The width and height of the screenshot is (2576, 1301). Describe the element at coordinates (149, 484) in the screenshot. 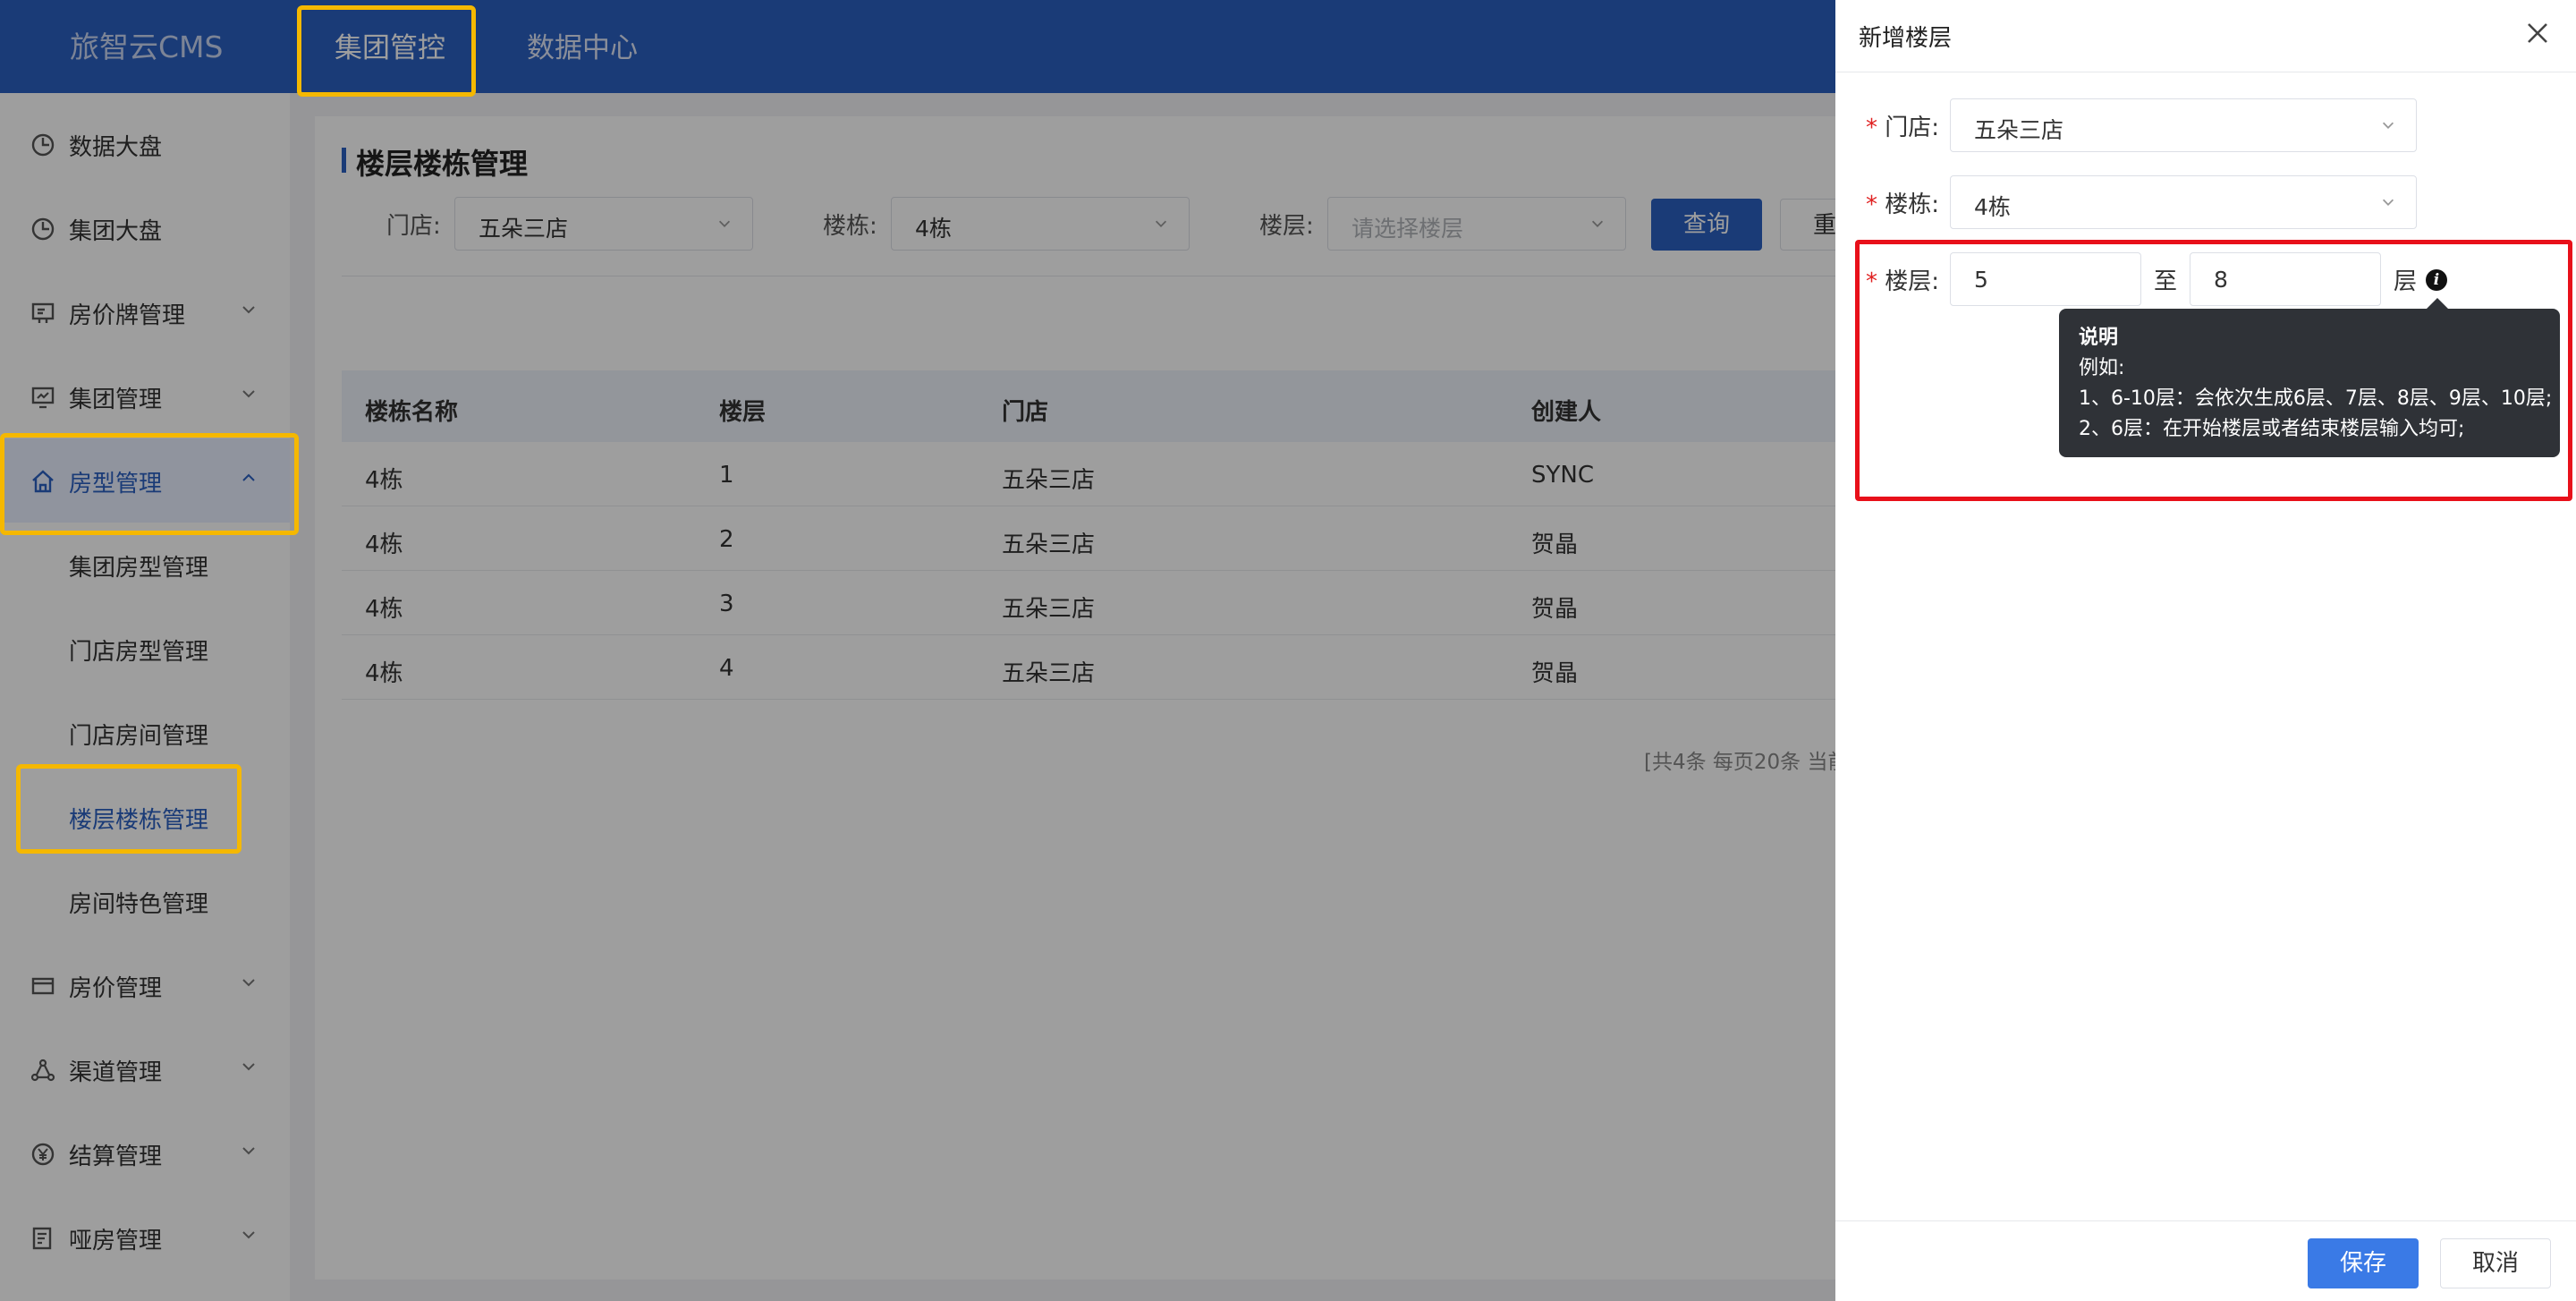

I see `highlight-box-room-type` at that location.